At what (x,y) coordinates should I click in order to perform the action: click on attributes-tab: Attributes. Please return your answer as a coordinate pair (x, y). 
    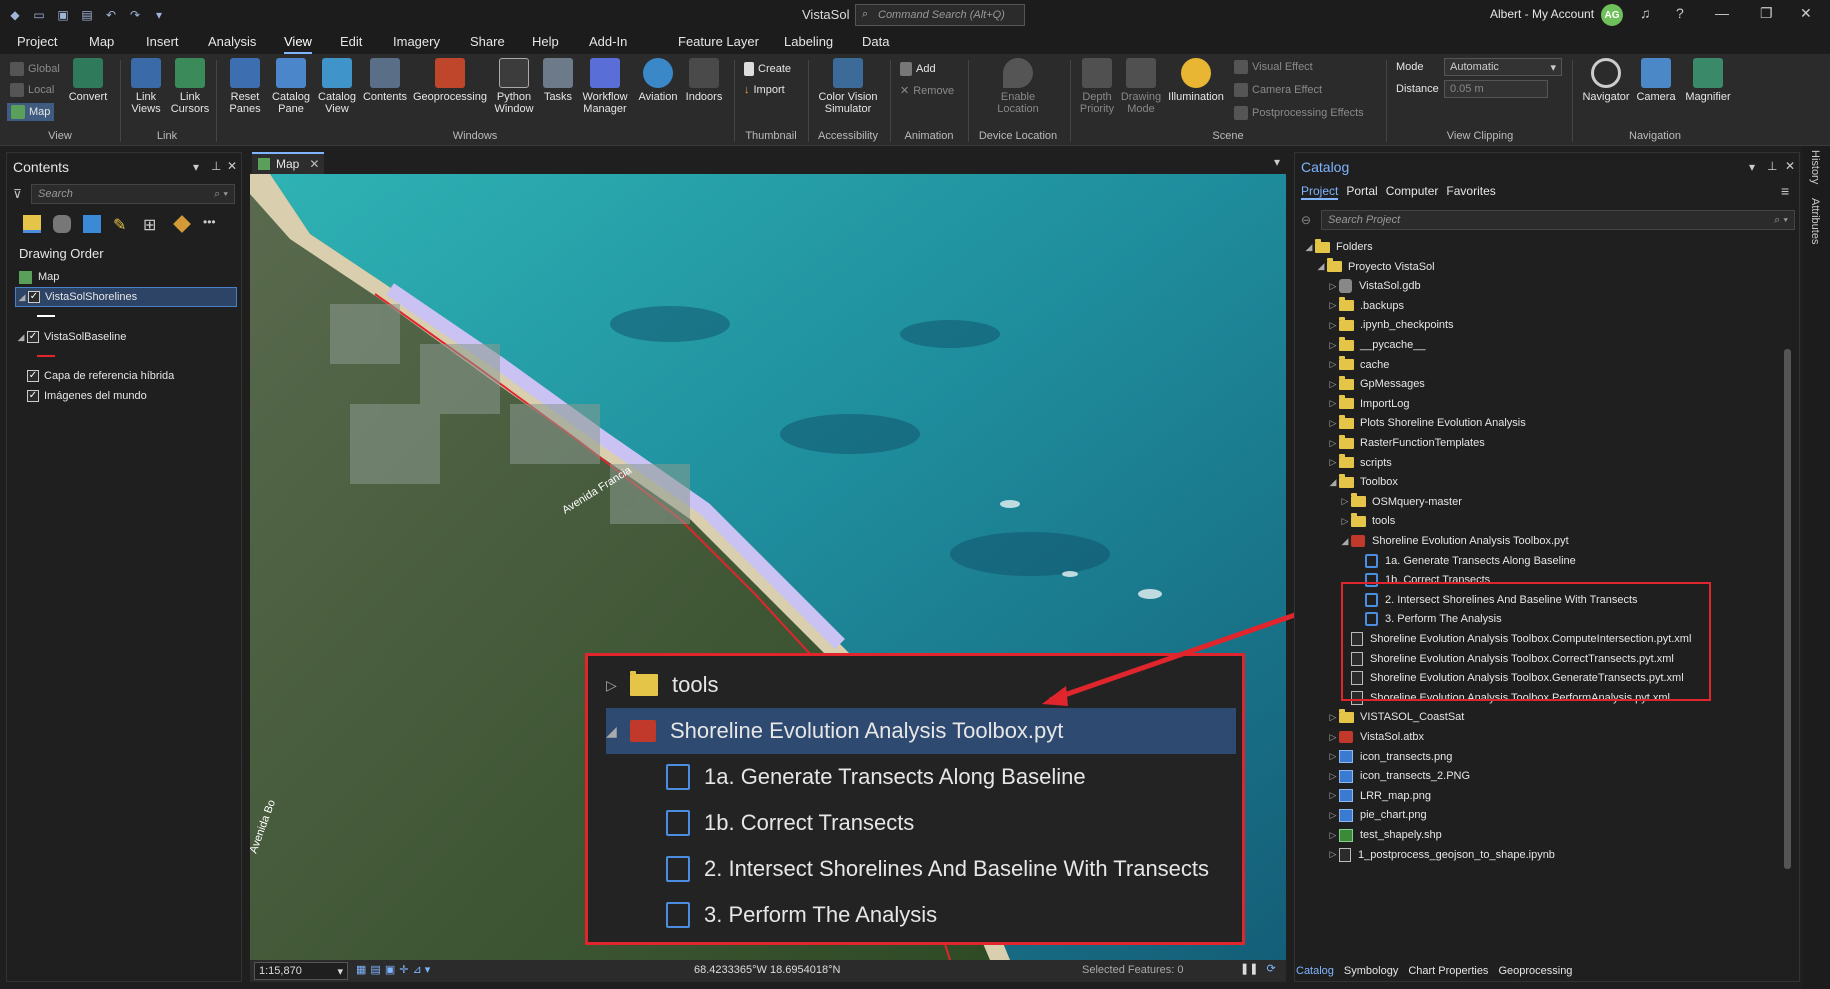
    Looking at the image, I should click on (1815, 221).